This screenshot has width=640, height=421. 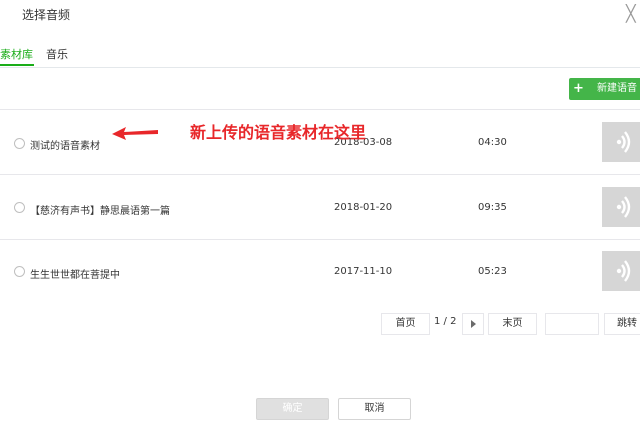 What do you see at coordinates (292, 409) in the screenshot?
I see `confirm-button: 确定` at bounding box center [292, 409].